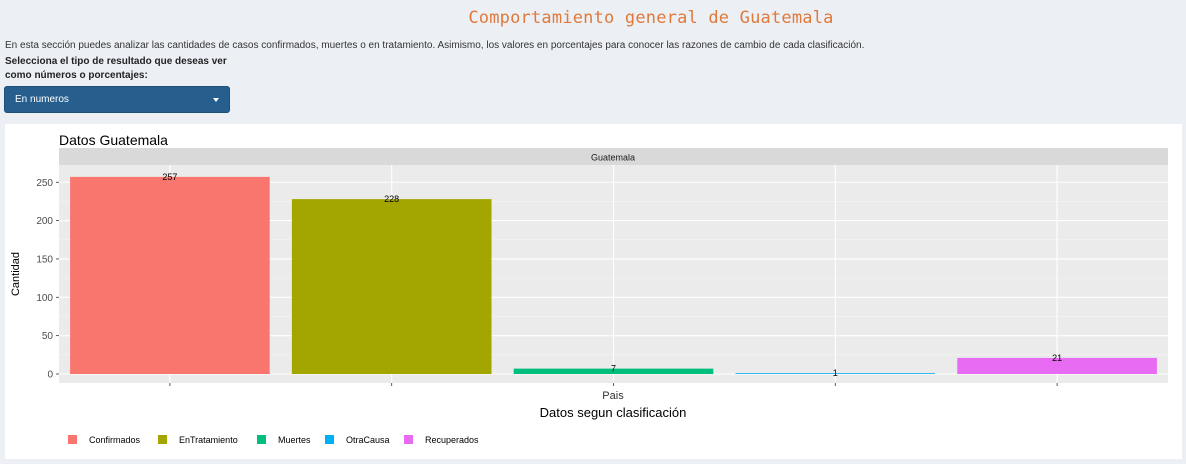  What do you see at coordinates (44, 259) in the screenshot?
I see `y-tick-label: 150` at bounding box center [44, 259].